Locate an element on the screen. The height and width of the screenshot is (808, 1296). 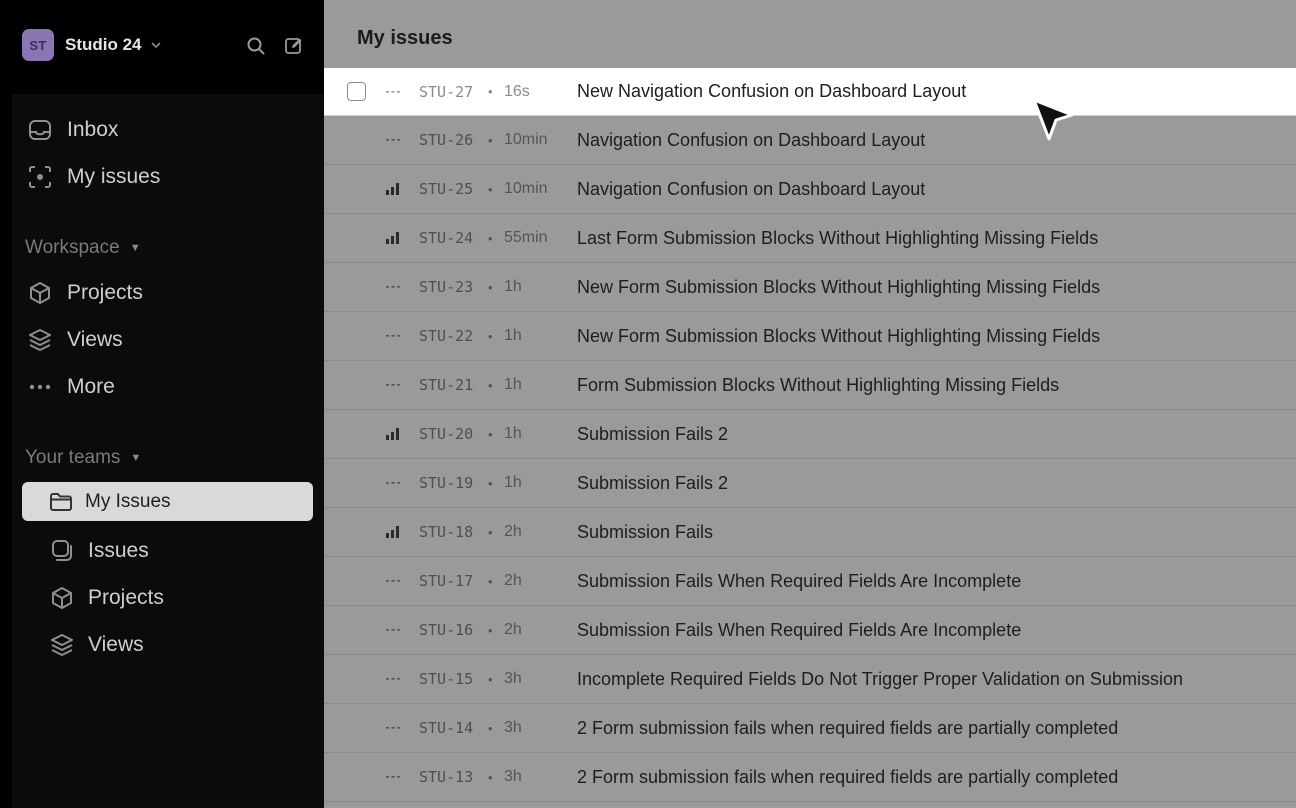
issue-row: STU-18 • 2h Submission Fails is located at coordinates (810, 532).